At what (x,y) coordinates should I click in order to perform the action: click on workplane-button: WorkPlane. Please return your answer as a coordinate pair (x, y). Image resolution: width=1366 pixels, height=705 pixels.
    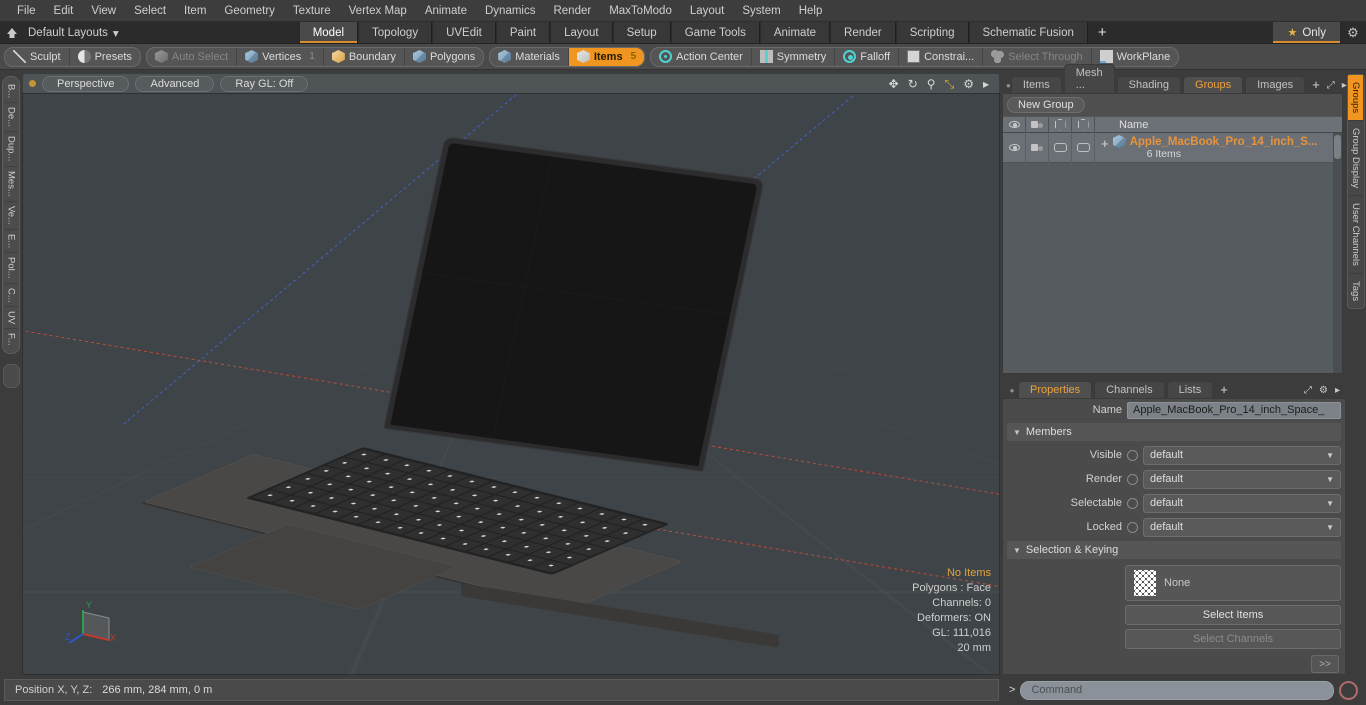
    Looking at the image, I should click on (1135, 57).